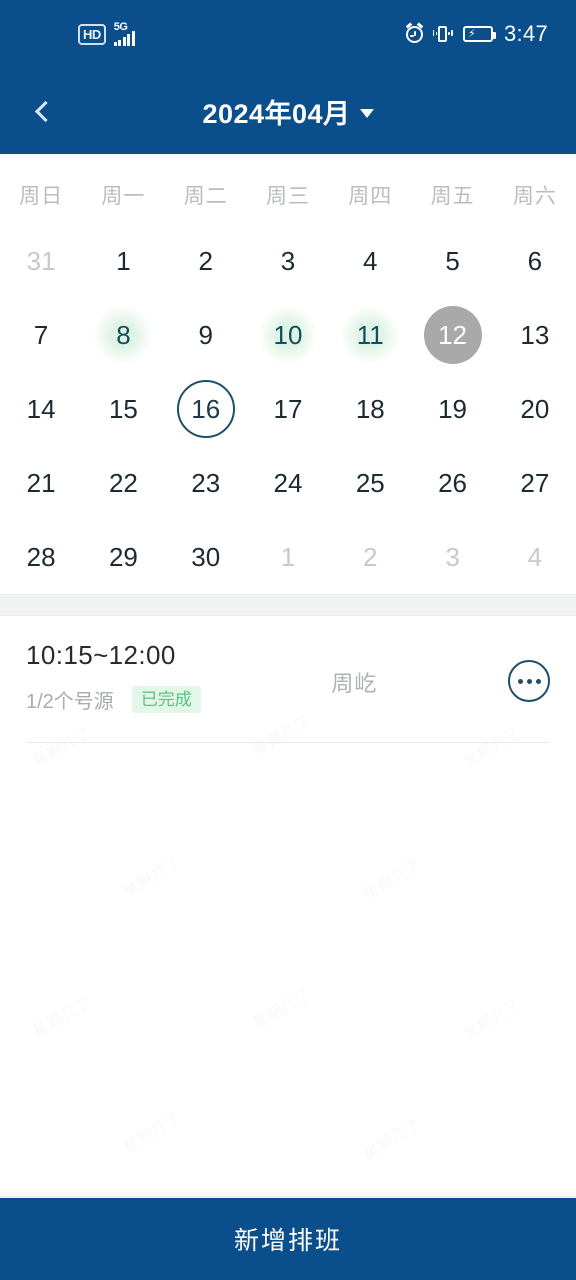 This screenshot has height=1280, width=576. I want to click on back-button, so click(43, 111).